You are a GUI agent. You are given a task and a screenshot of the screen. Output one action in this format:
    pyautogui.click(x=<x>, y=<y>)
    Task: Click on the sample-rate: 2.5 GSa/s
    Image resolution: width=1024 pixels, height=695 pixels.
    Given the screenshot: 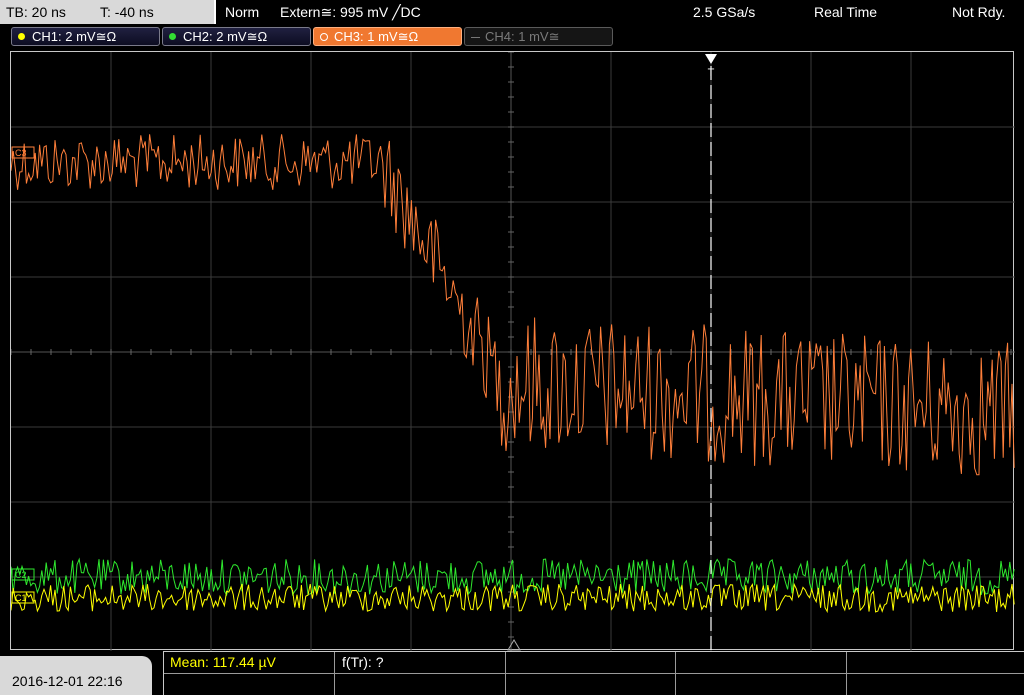 What is the action you would take?
    pyautogui.click(x=724, y=12)
    